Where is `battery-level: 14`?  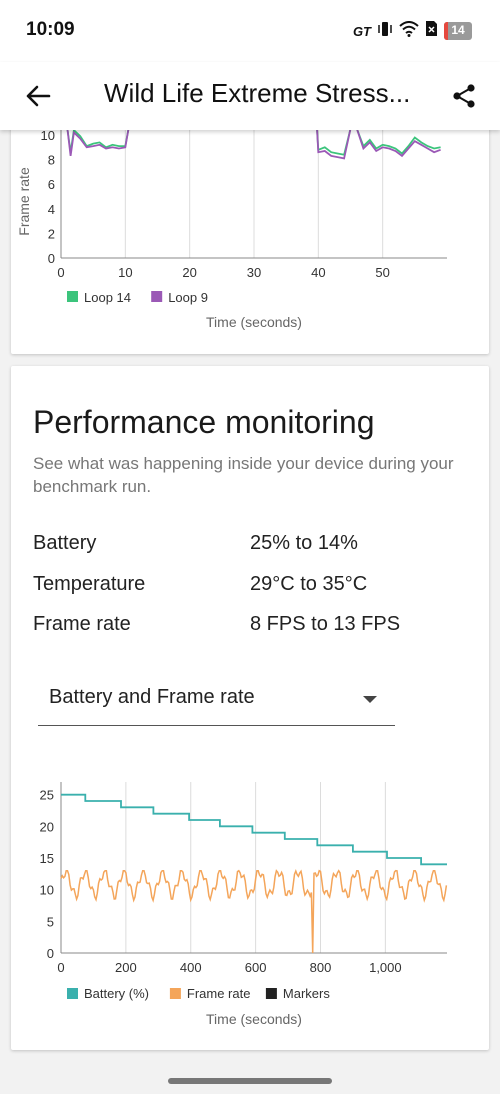 battery-level: 14 is located at coordinates (458, 30).